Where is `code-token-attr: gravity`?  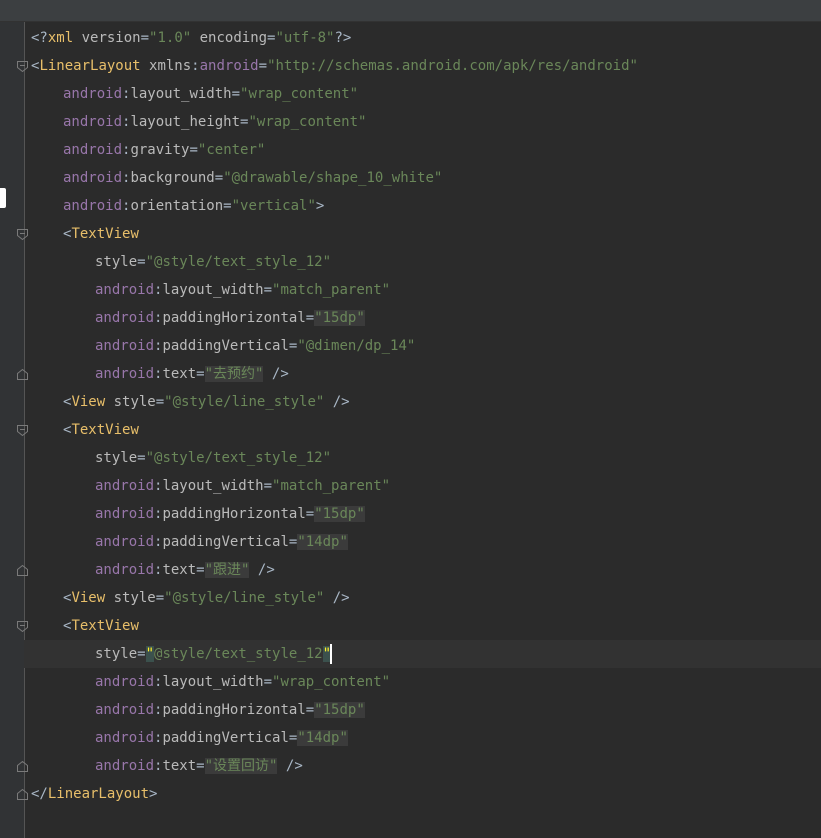 code-token-attr: gravity is located at coordinates (160, 150).